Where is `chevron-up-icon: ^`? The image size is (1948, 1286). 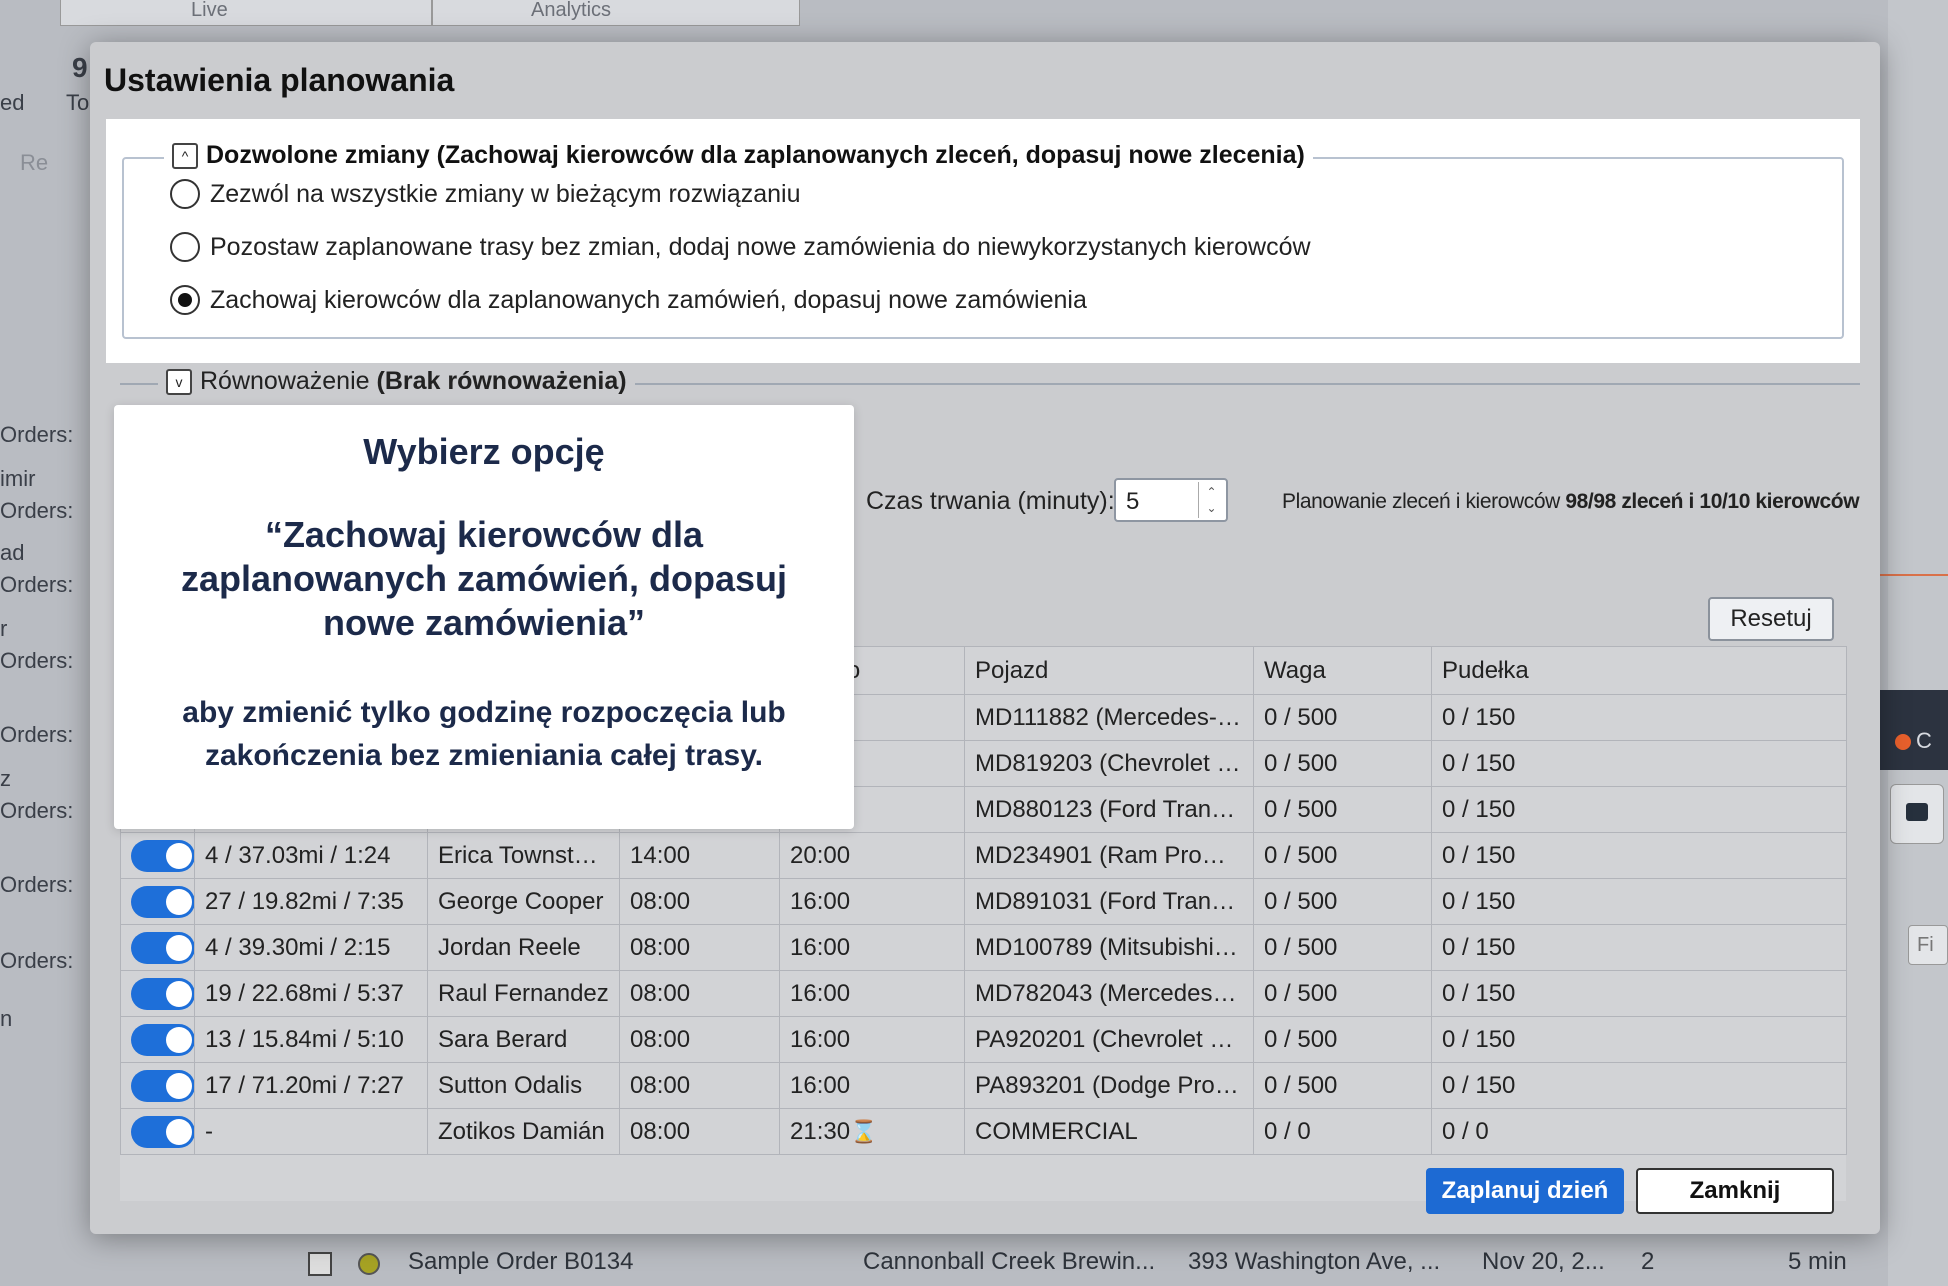 chevron-up-icon: ^ is located at coordinates (185, 155).